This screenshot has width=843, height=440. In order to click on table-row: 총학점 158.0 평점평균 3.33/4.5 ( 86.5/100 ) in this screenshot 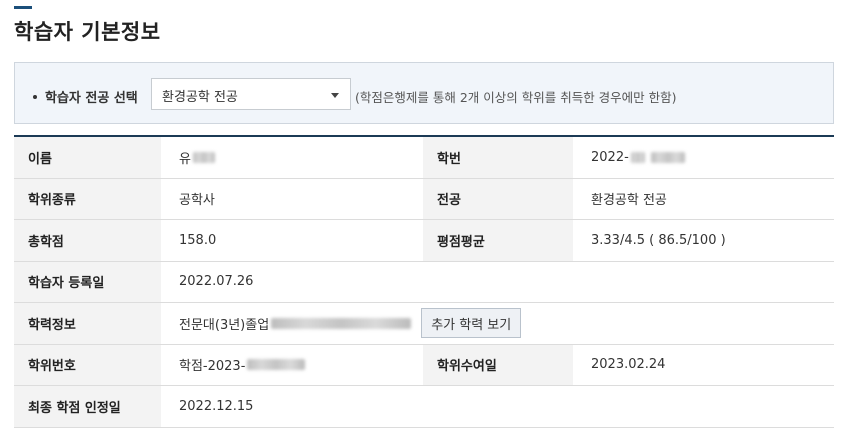, I will do `click(424, 241)`.